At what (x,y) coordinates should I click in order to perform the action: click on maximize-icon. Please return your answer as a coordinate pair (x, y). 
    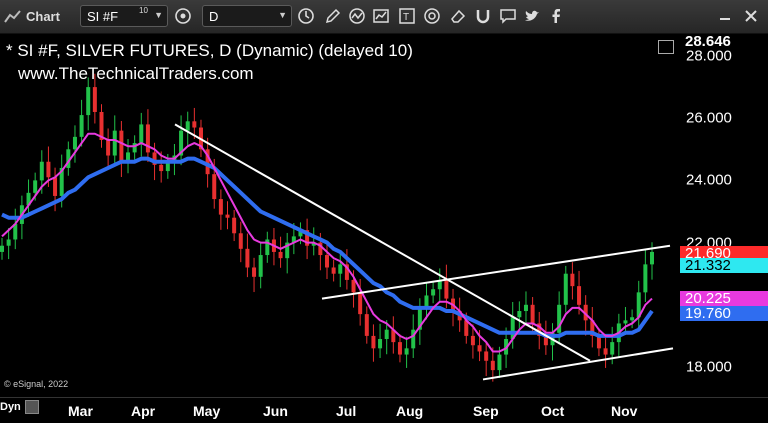
    Looking at the image, I should click on (666, 47).